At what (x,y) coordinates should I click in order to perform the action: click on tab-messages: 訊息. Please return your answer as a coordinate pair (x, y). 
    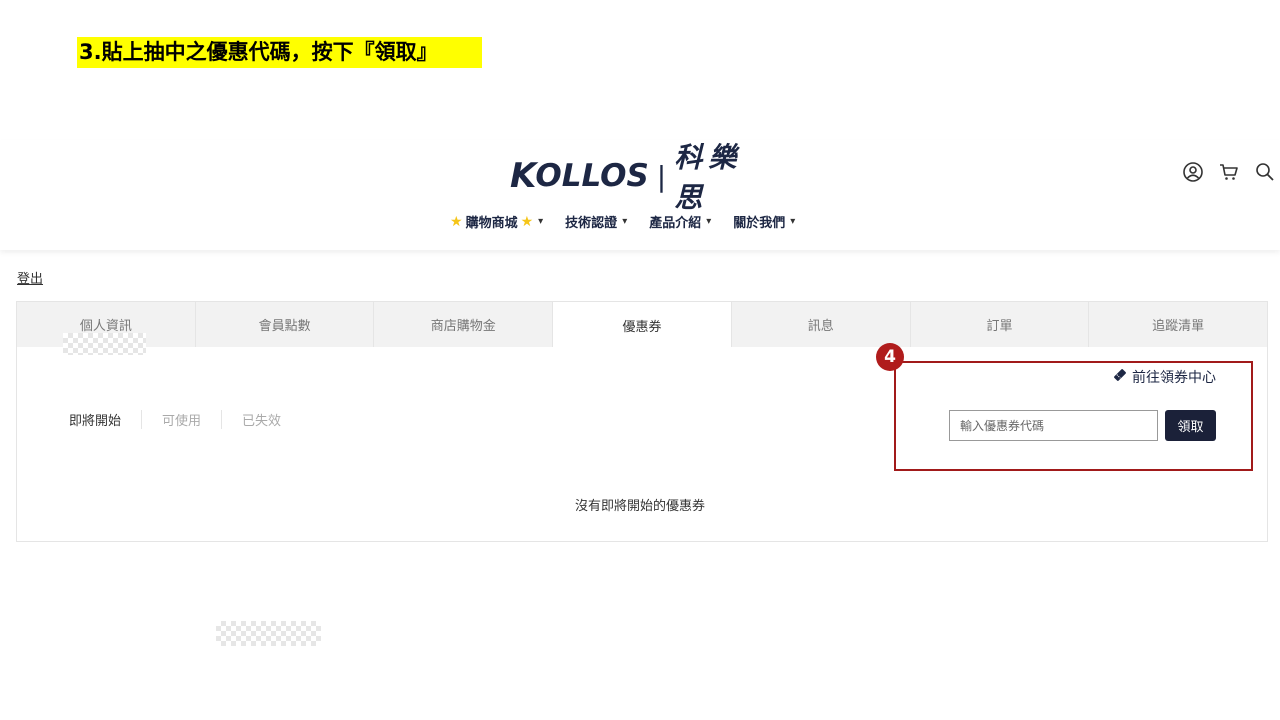
    Looking at the image, I should click on (821, 325).